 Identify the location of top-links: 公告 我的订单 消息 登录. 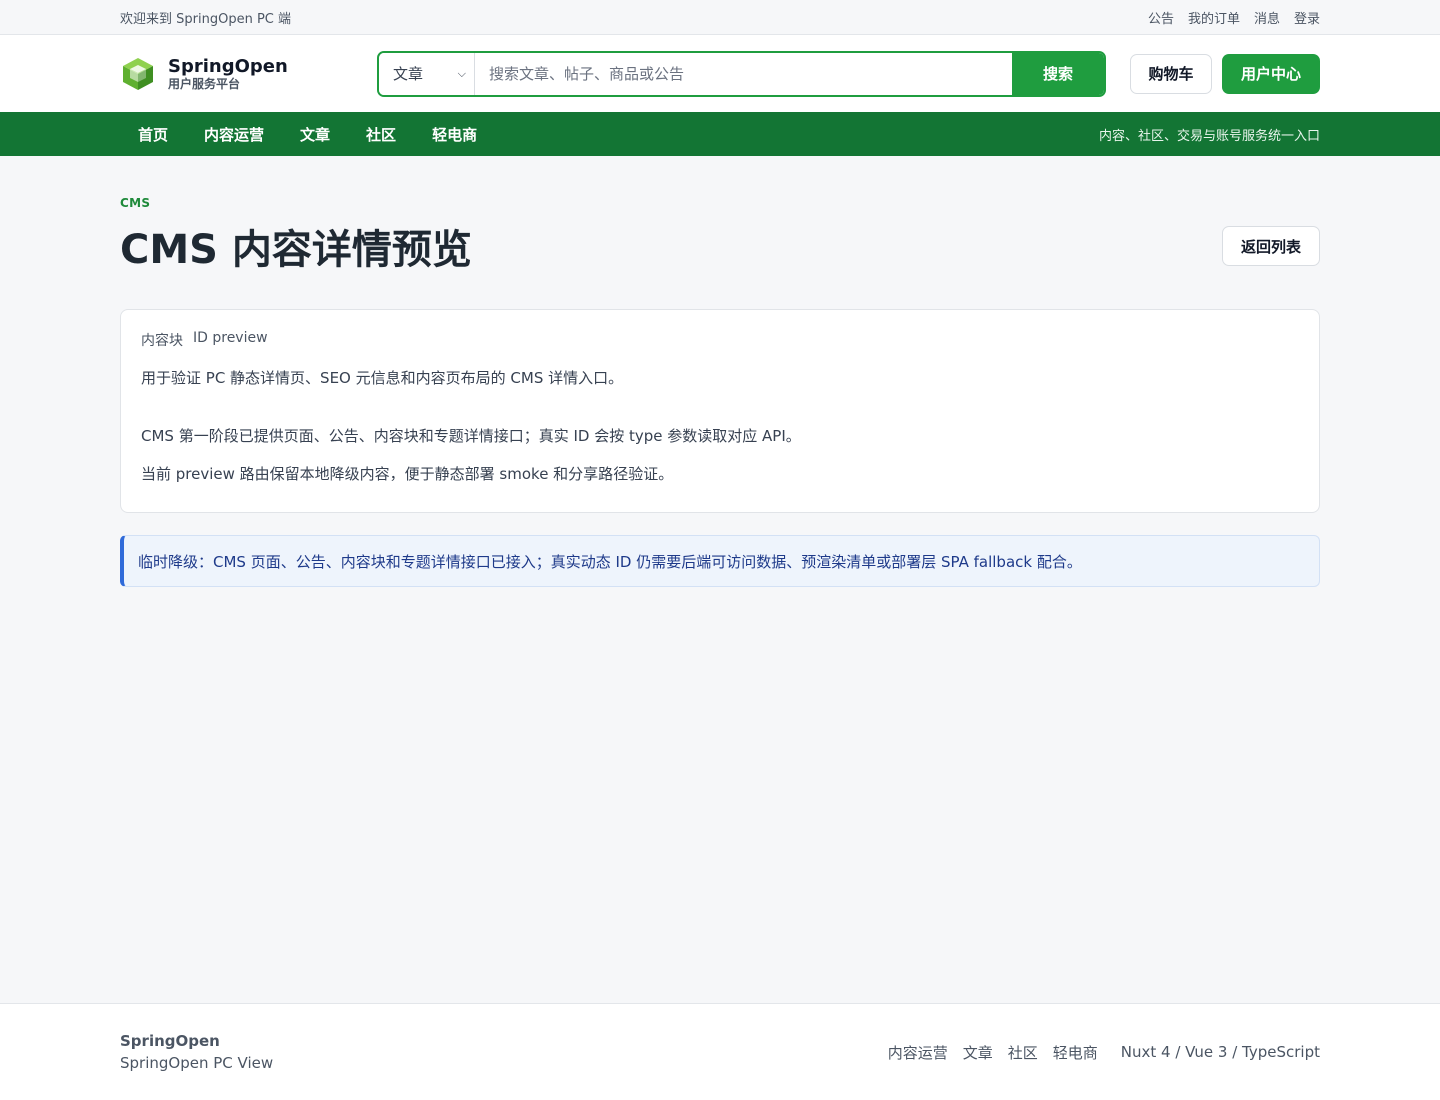
(1234, 17).